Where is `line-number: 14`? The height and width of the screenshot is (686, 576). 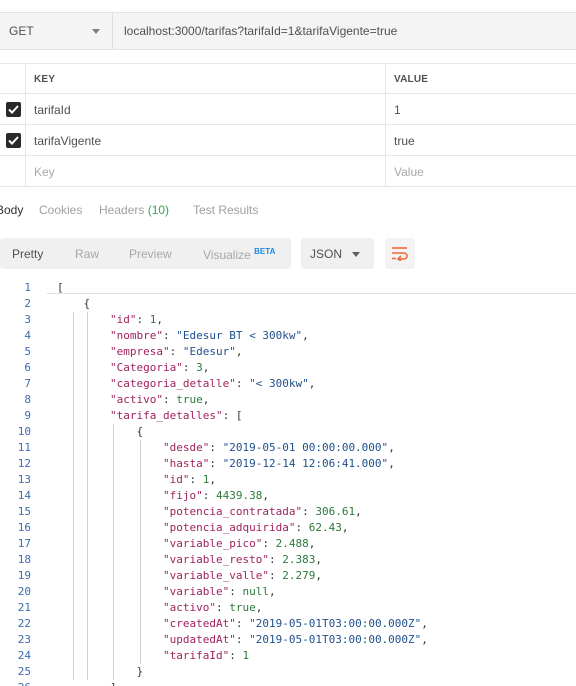
line-number: 14 is located at coordinates (24, 495).